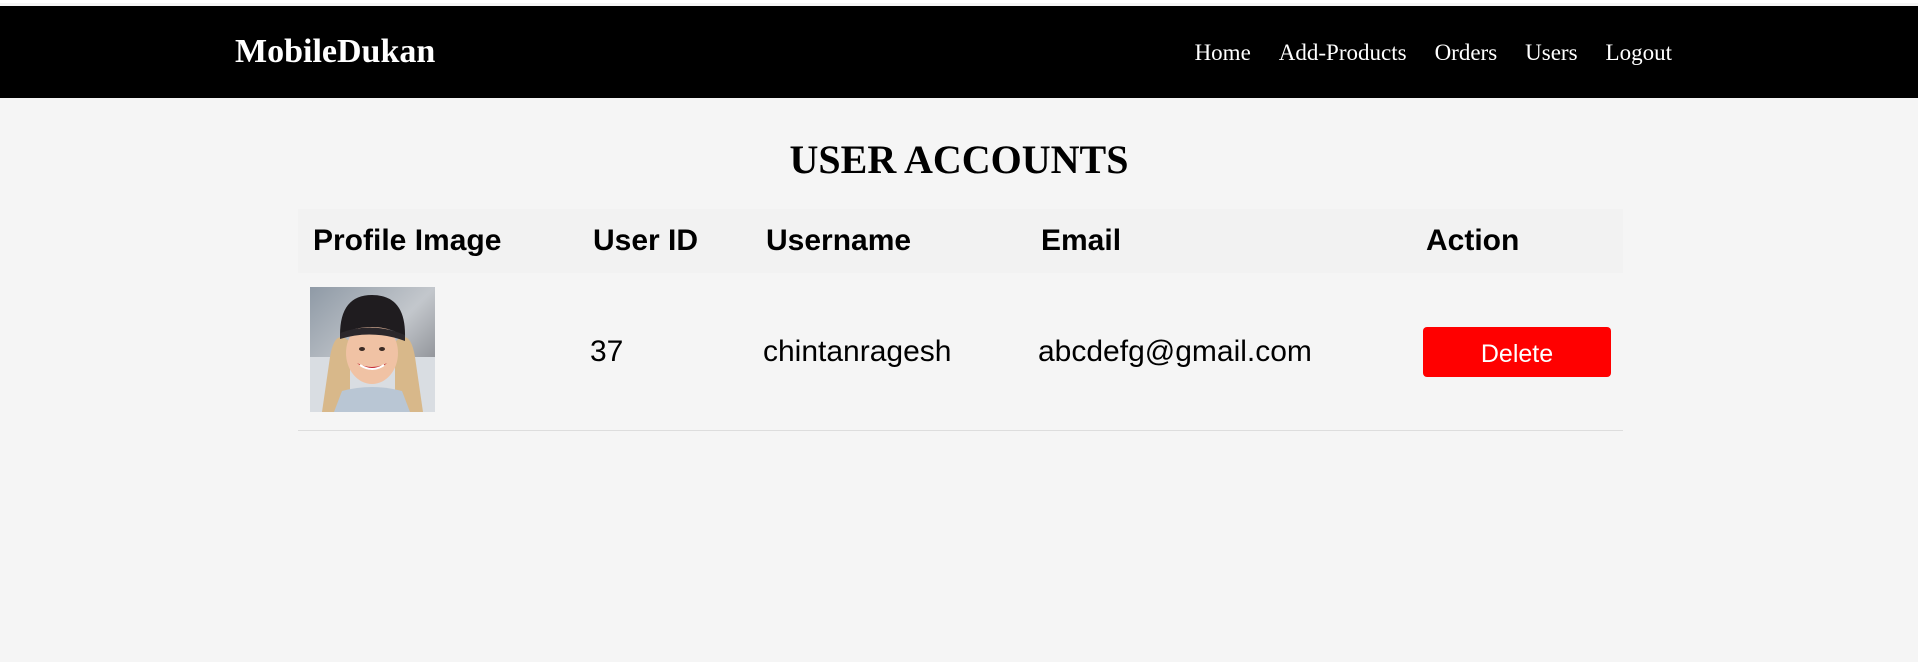 This screenshot has height=662, width=1918. I want to click on page-title: USER ACCOUNTS, so click(959, 159).